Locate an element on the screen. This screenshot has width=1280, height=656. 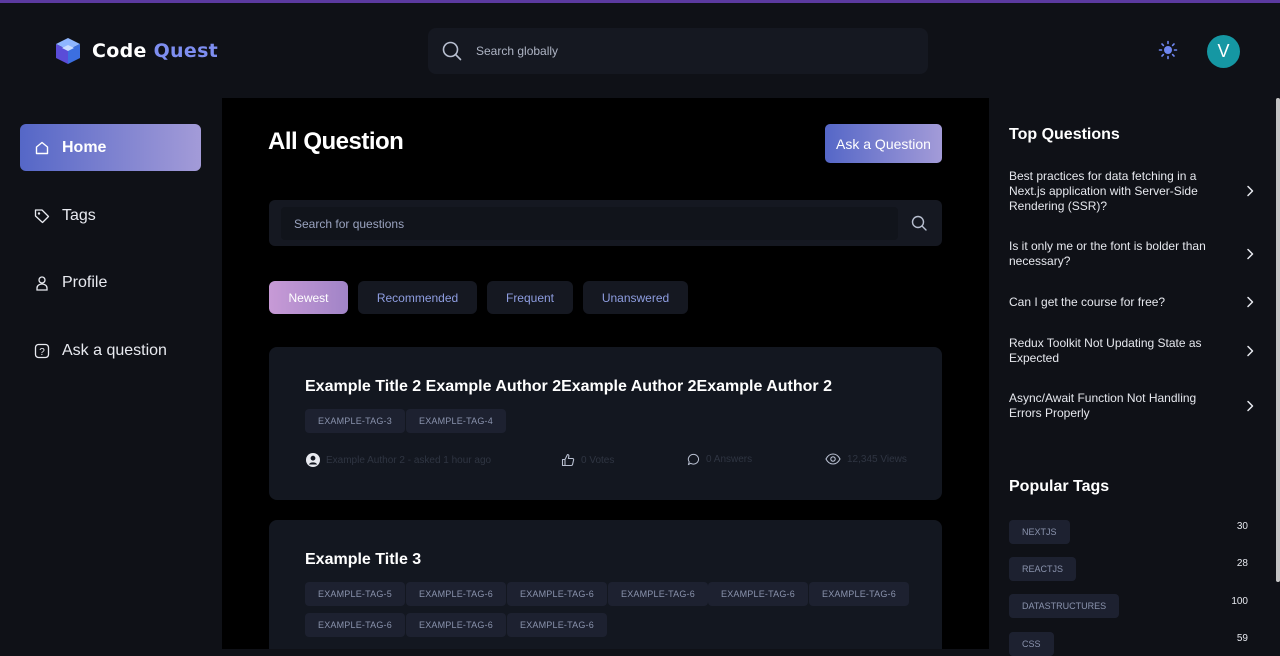
sidebar-item-label: Home is located at coordinates (84, 147).